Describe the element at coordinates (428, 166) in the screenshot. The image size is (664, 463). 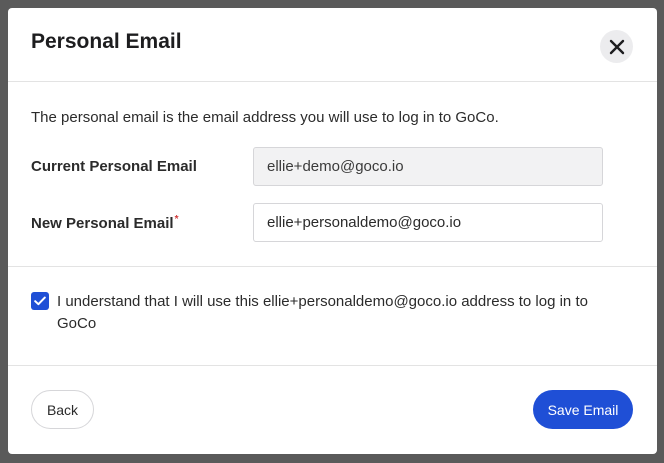
I see `current-email-field` at that location.